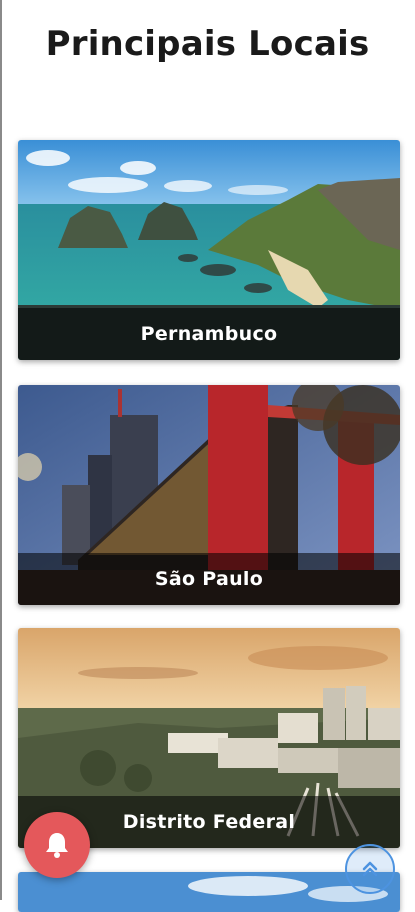 This screenshot has height=912, width=415. Describe the element at coordinates (207, 44) in the screenshot. I see `page-title: Principais Locais` at that location.